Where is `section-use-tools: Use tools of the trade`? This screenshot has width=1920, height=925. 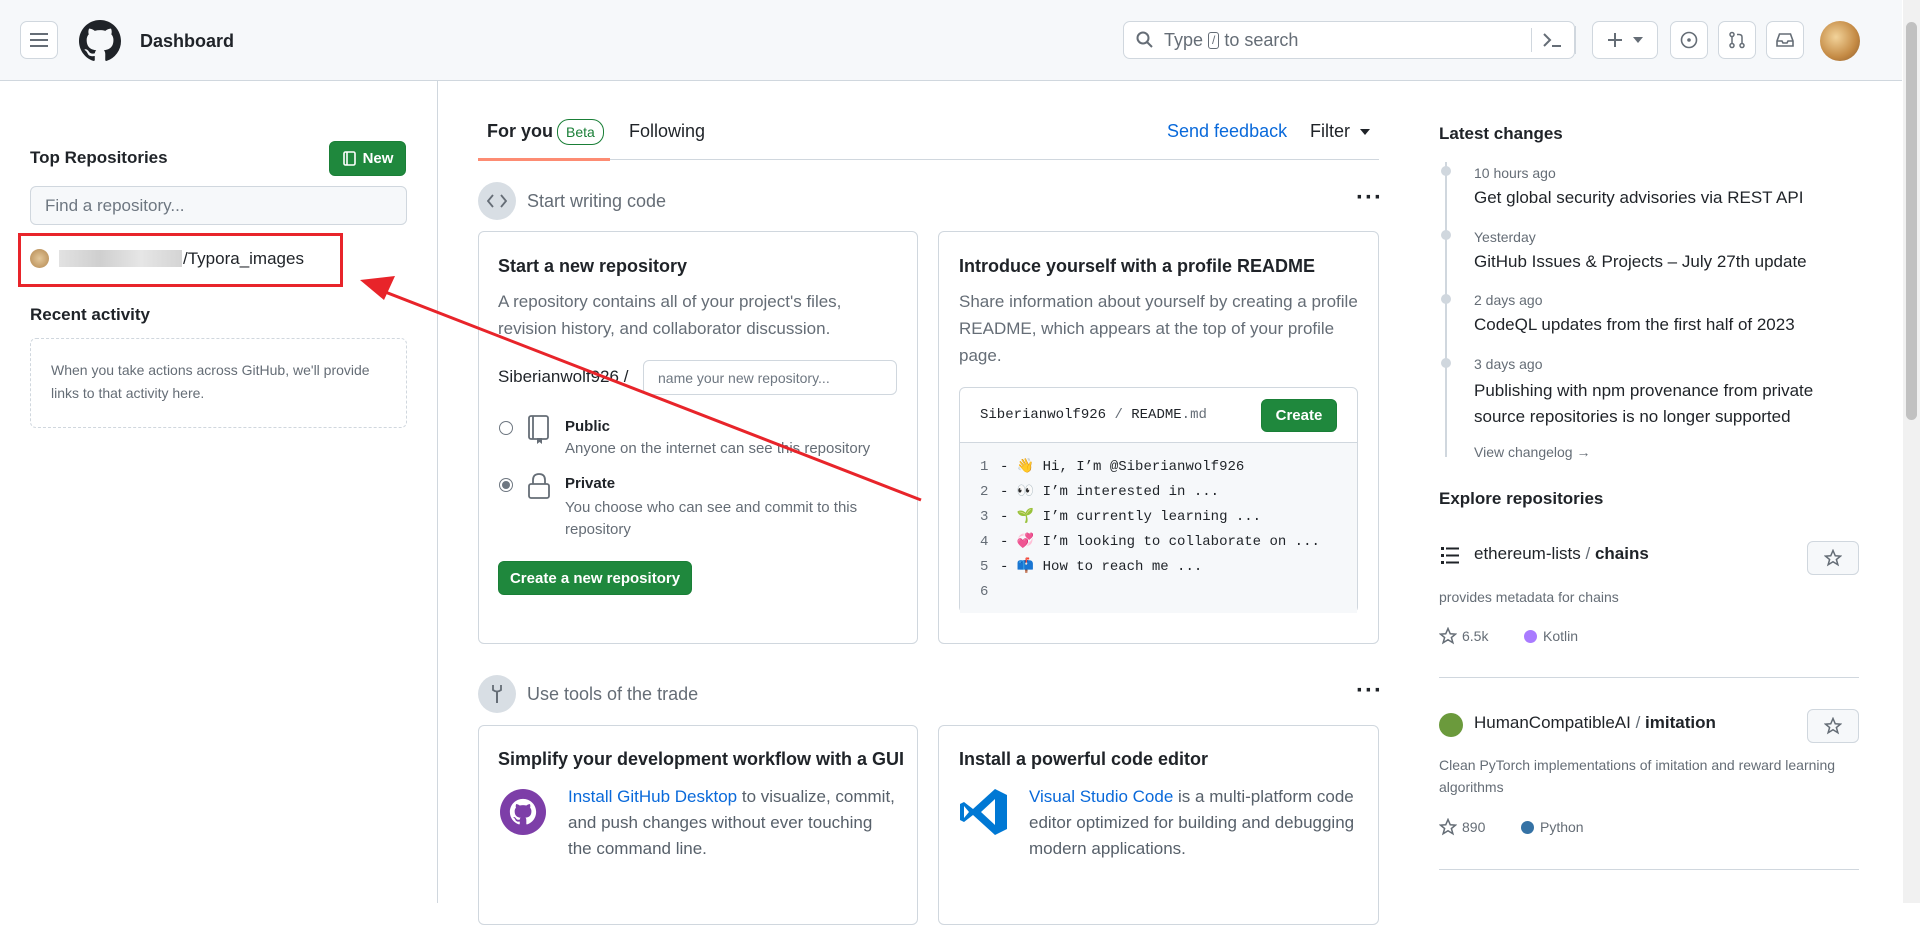
section-use-tools: Use tools of the trade is located at coordinates (613, 694).